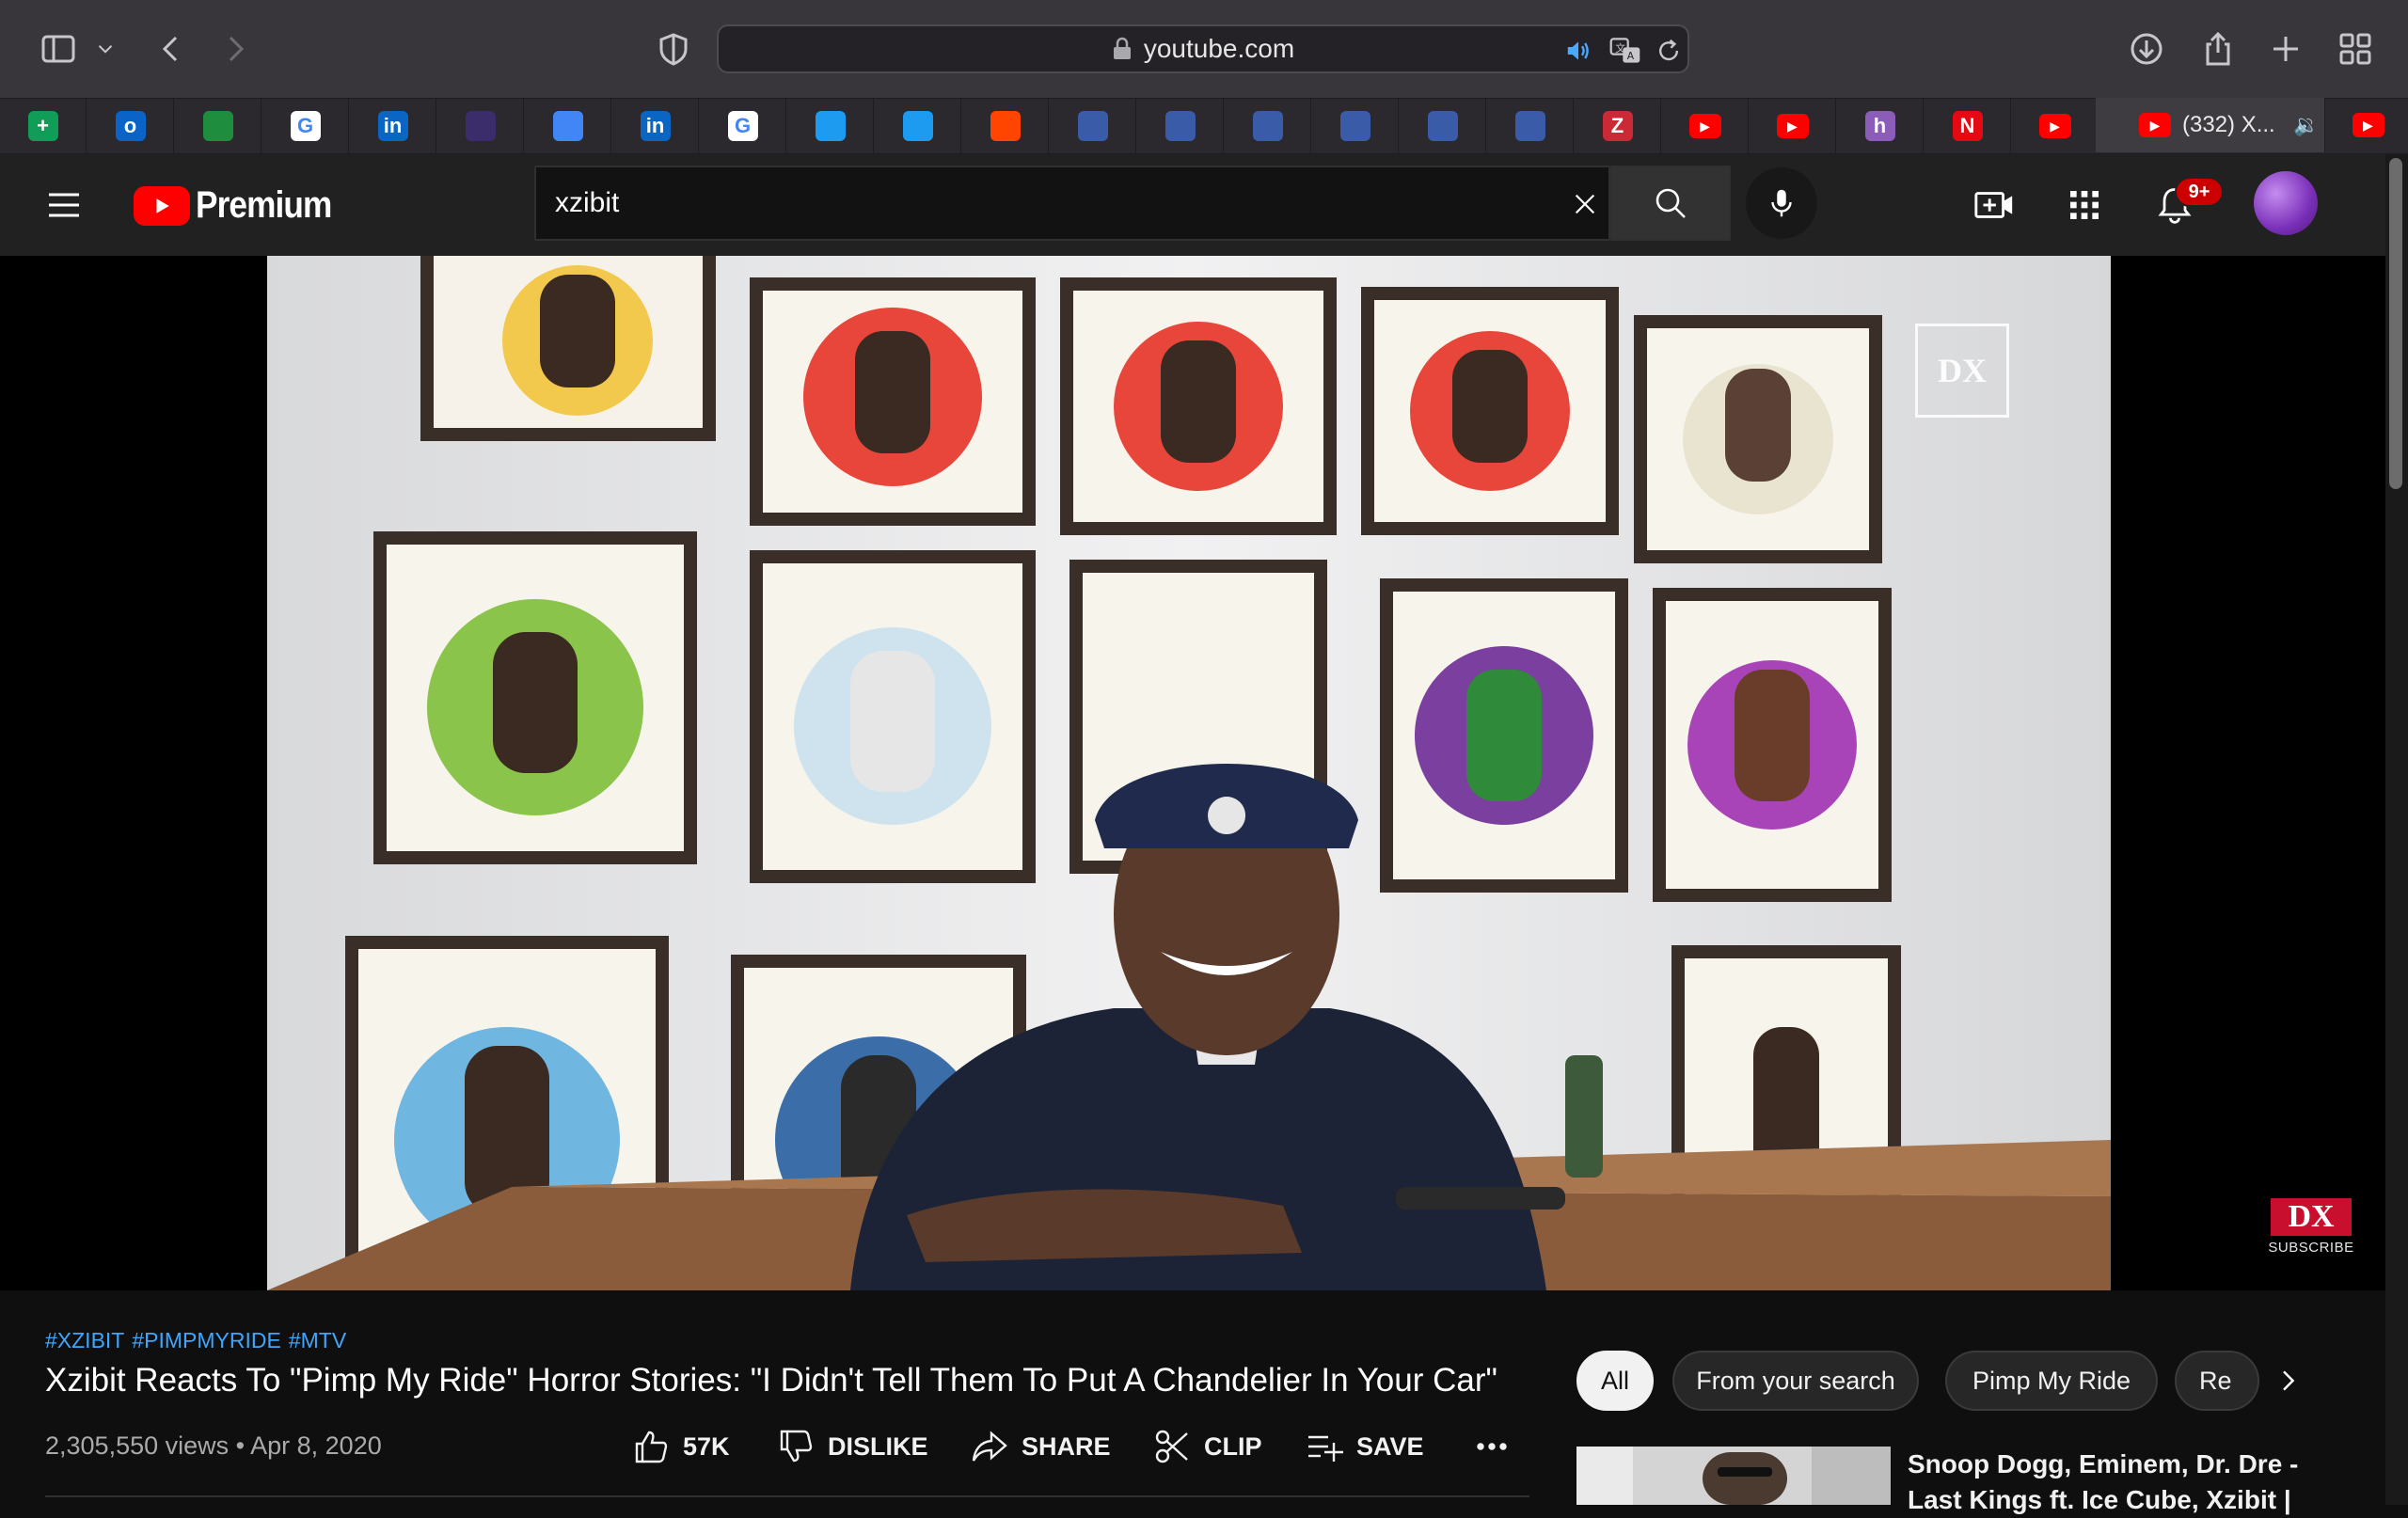  I want to click on sidebar-toggle-icon, so click(59, 49).